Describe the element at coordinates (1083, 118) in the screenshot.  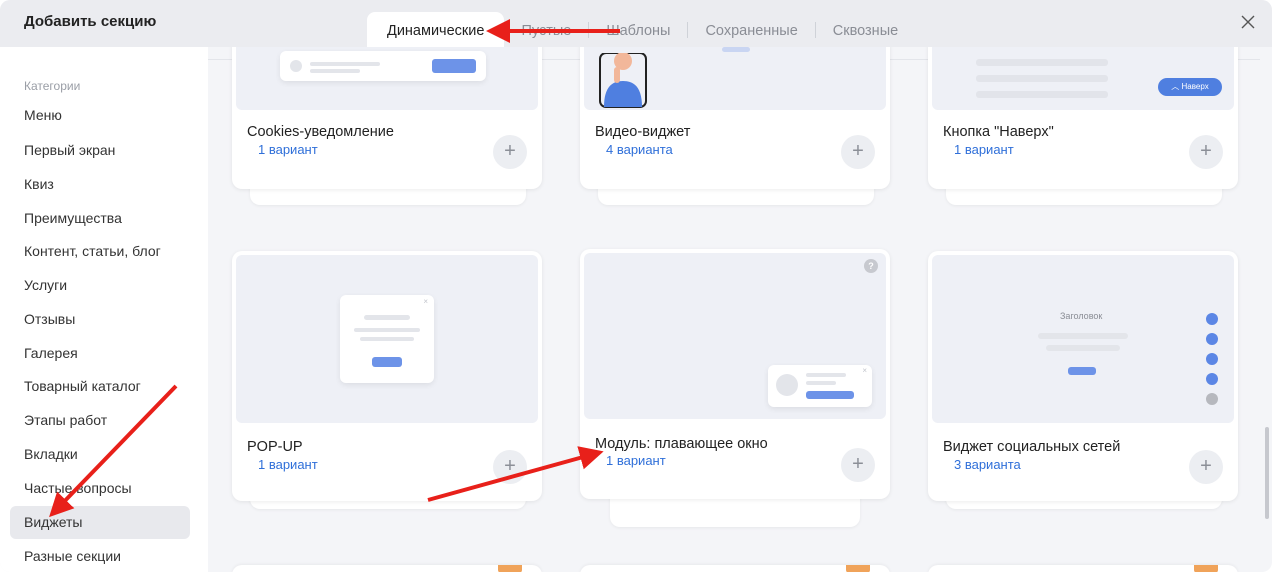
I see `section-card-back-to-top: ︿ Наверх Кнопка "Наверх" 1 вариант +` at that location.